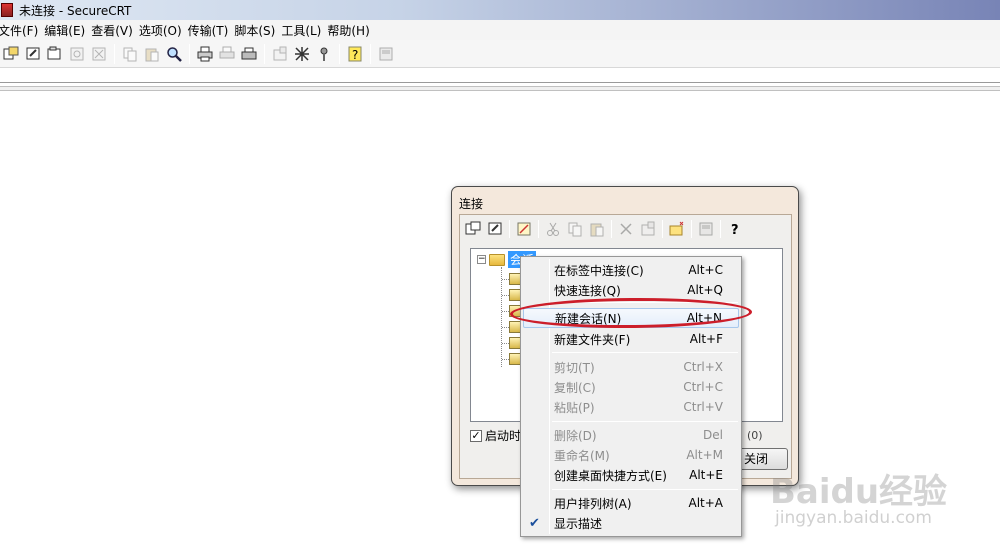  Describe the element at coordinates (163, 30) in the screenshot. I see `menu-options: 选项(O)` at that location.